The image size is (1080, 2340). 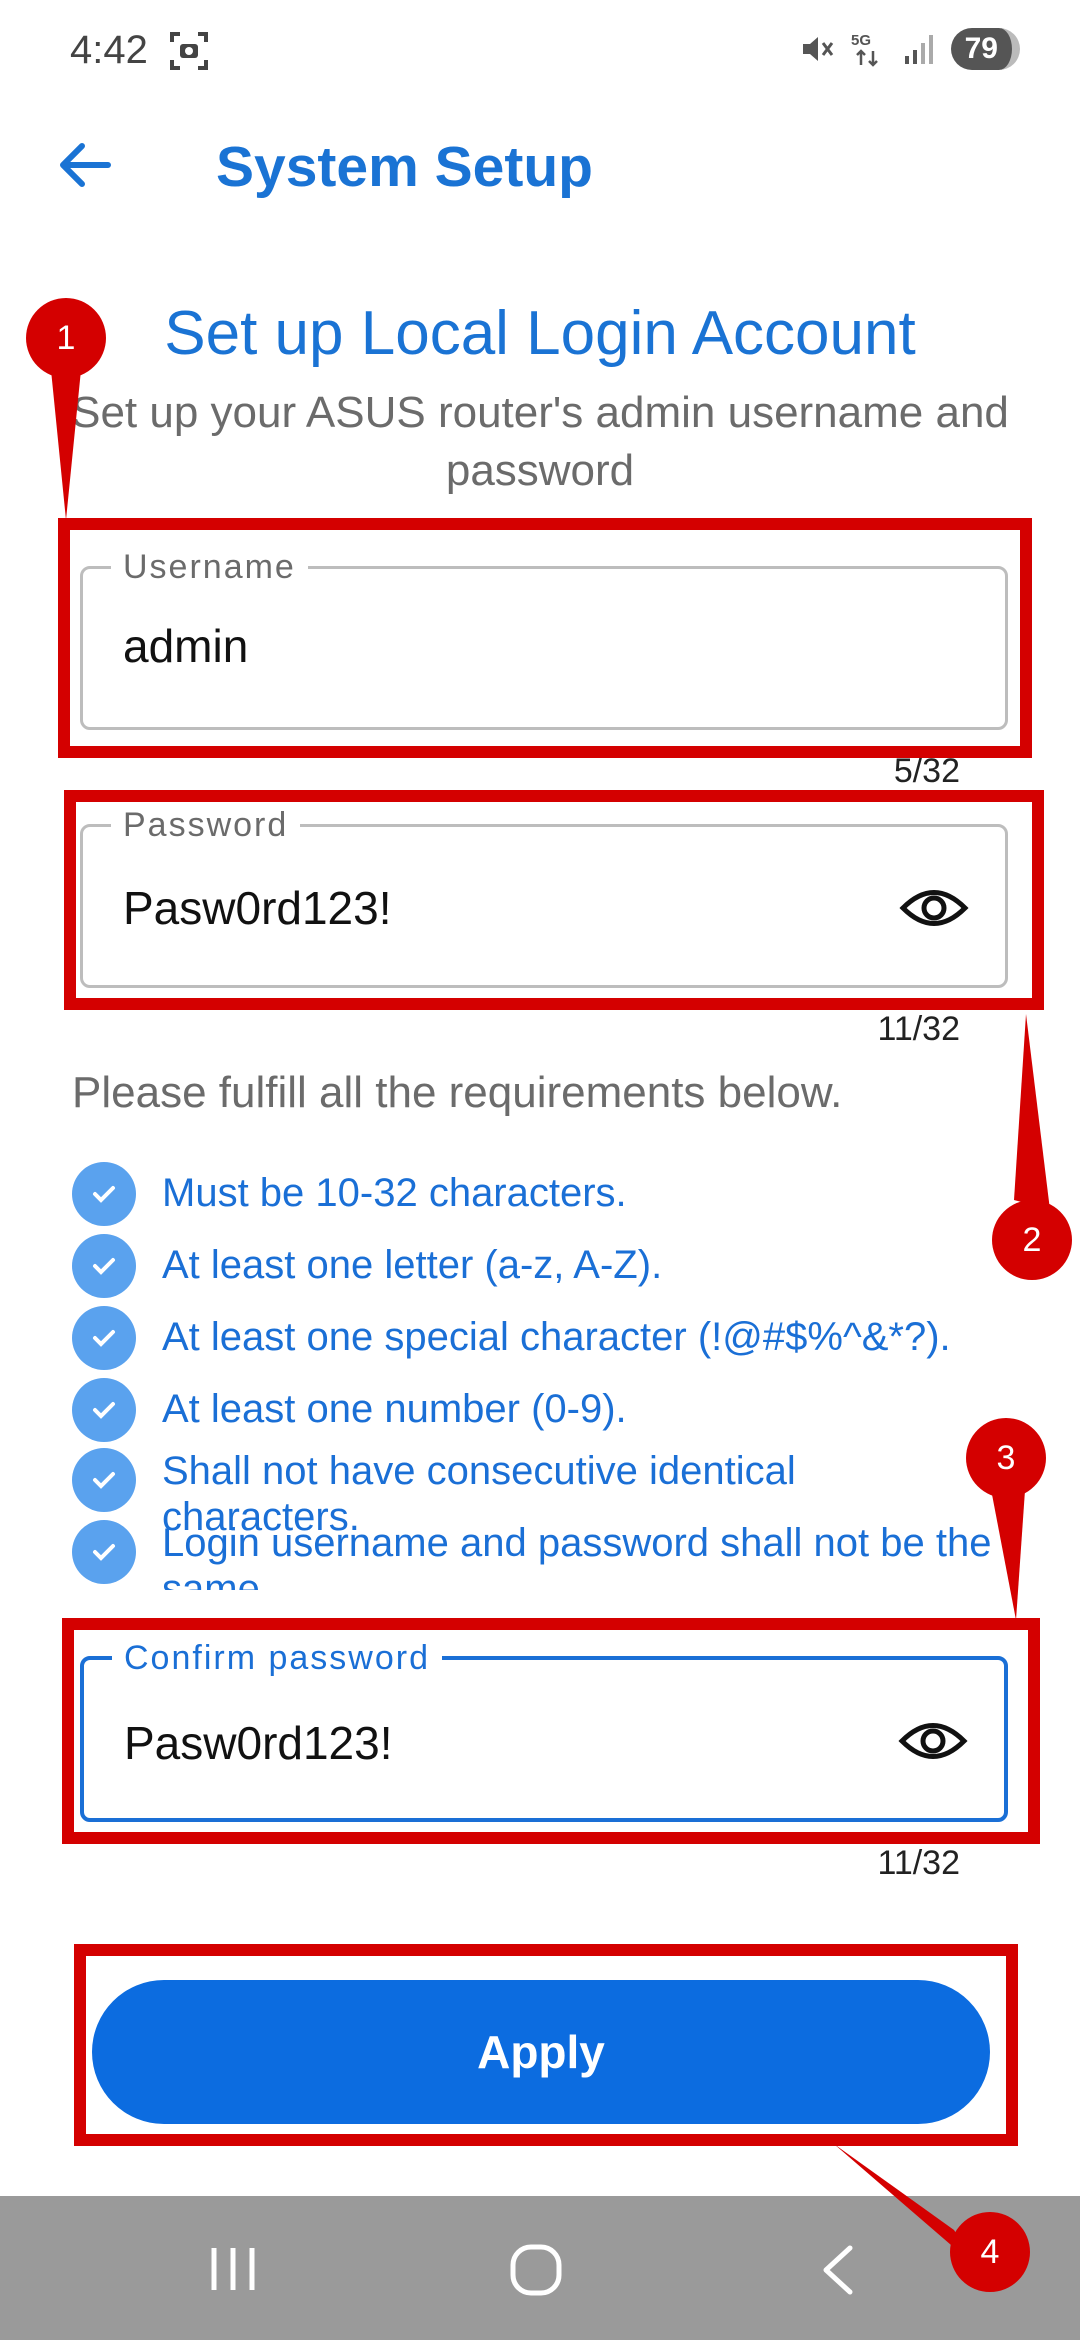 I want to click on annotation-badge-3: 3, so click(x=1006, y=1458).